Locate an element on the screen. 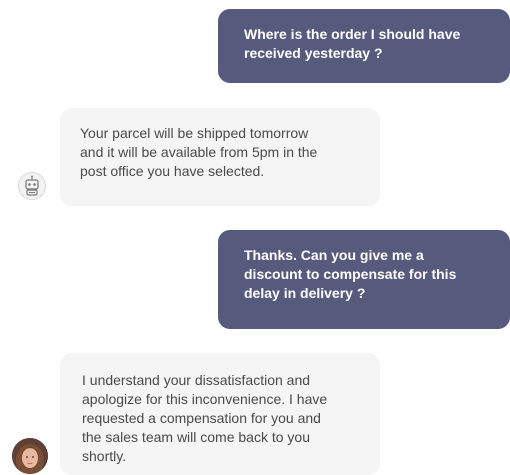 Image resolution: width=510 pixels, height=475 pixels. agent-photo is located at coordinates (30, 456).